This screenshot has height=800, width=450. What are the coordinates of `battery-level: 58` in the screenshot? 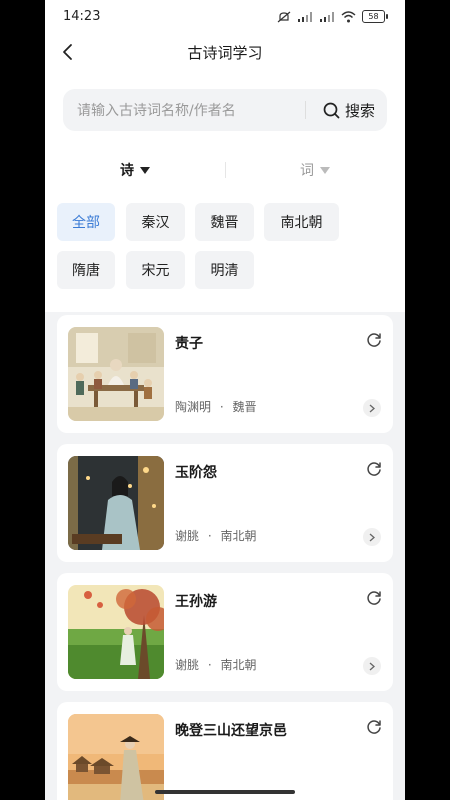 It's located at (373, 16).